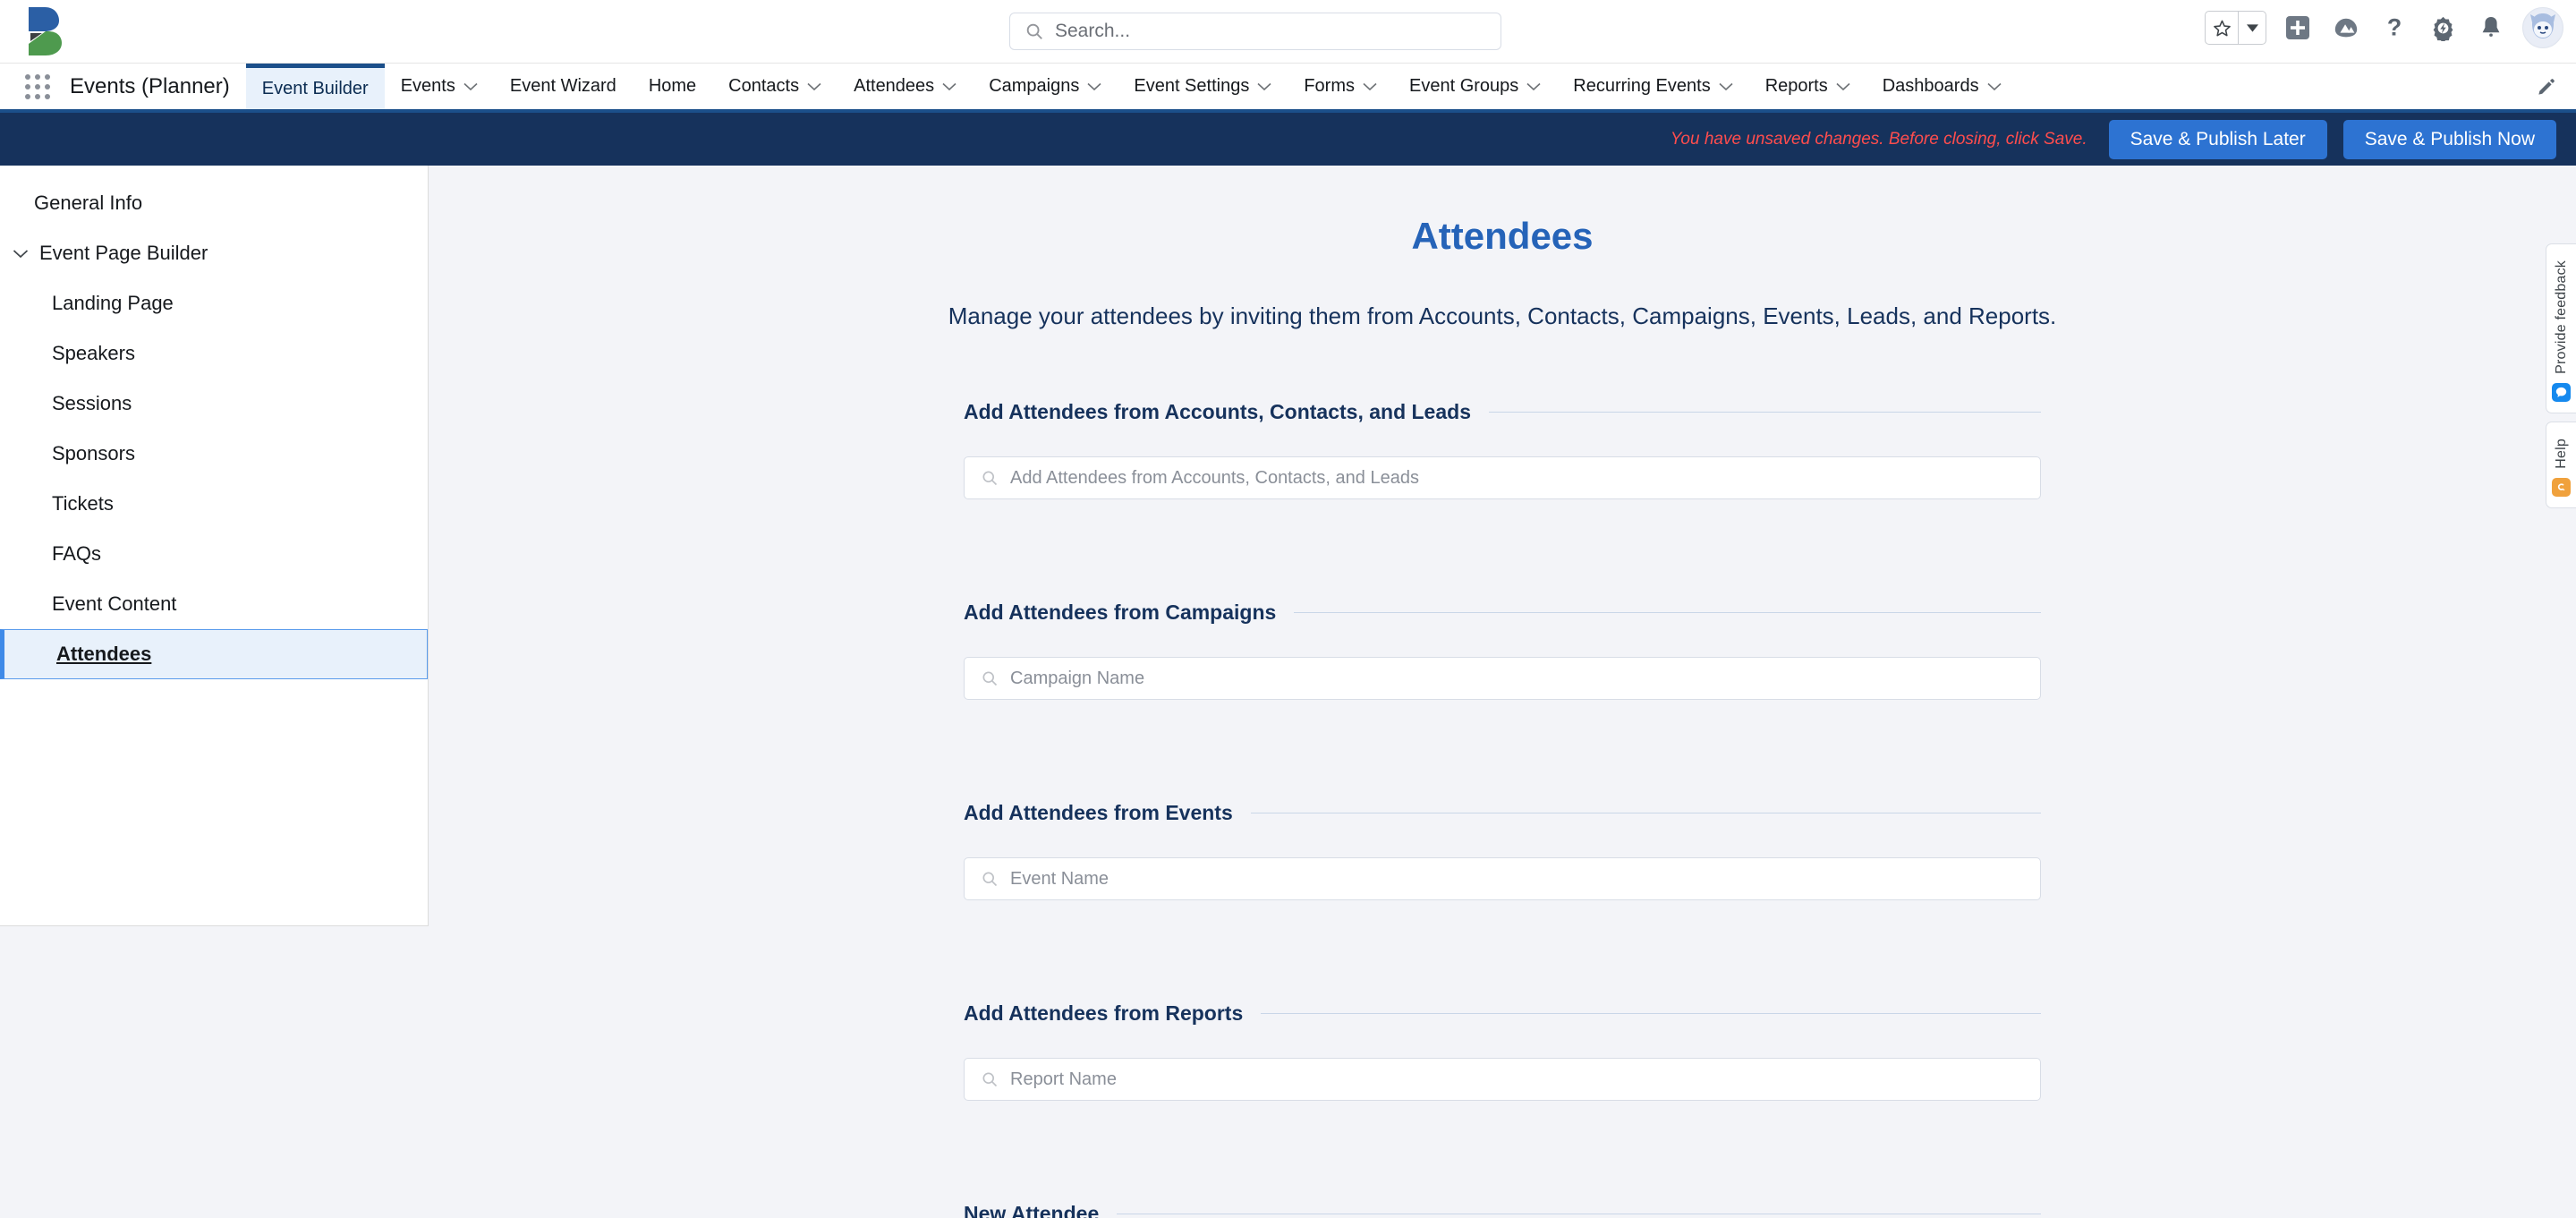 The image size is (2576, 1218). What do you see at coordinates (214, 303) in the screenshot?
I see `sidebar-item-landing-page: Landing Page` at bounding box center [214, 303].